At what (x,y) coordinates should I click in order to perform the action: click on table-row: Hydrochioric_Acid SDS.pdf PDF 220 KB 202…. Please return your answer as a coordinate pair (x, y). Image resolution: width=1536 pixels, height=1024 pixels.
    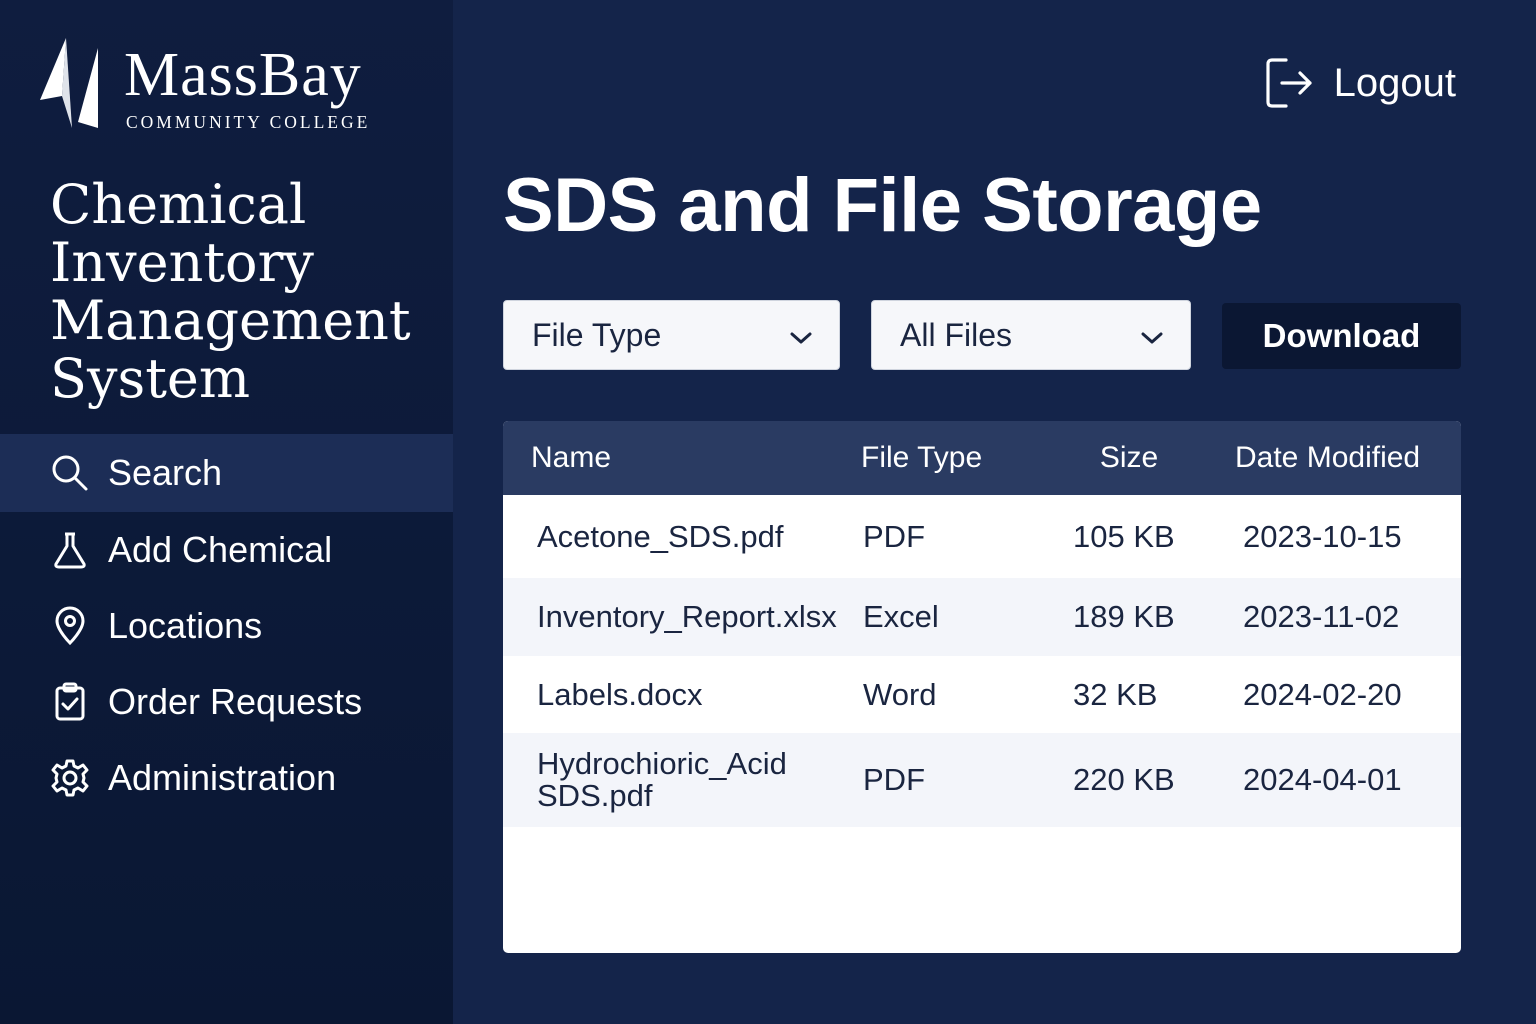
    Looking at the image, I should click on (982, 780).